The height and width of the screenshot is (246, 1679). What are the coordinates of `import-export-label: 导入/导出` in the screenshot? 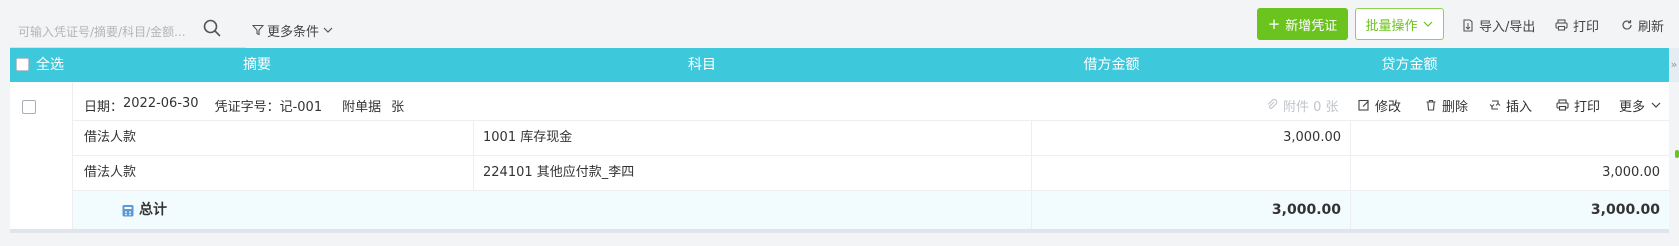 It's located at (1507, 27).